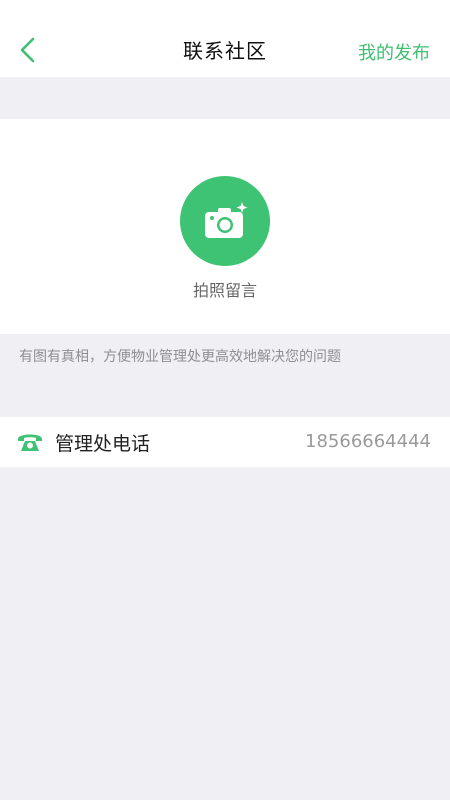 The height and width of the screenshot is (800, 450). What do you see at coordinates (225, 38) in the screenshot?
I see `header-bar: 联系社区 我的发布` at bounding box center [225, 38].